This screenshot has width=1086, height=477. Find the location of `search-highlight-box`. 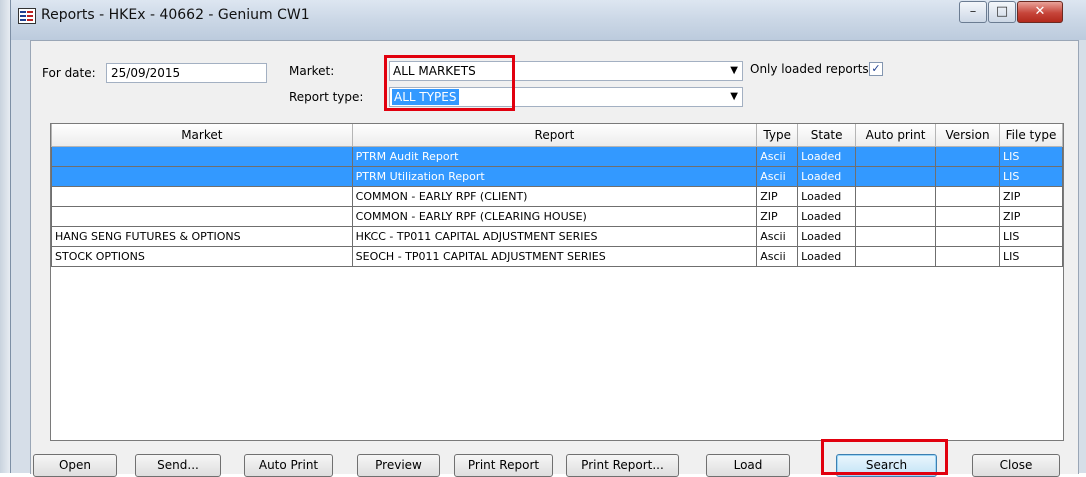

search-highlight-box is located at coordinates (884, 457).